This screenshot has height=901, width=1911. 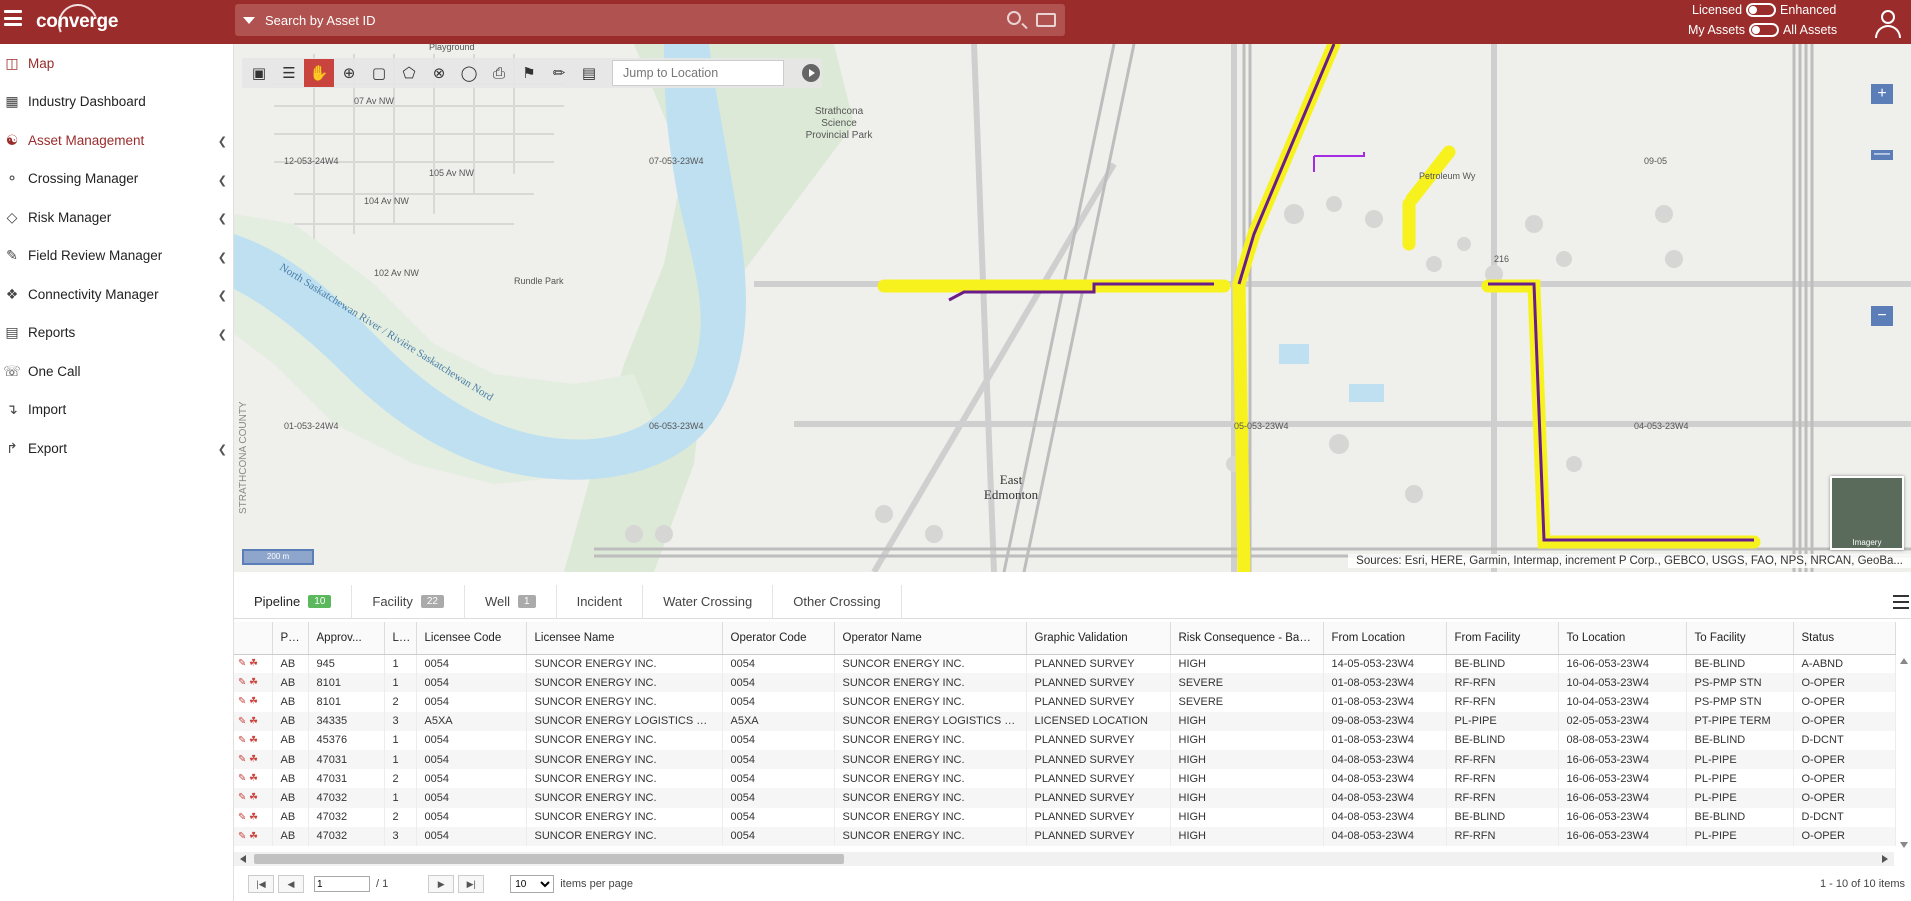 I want to click on tab-water-crossing: Water Crossing, so click(x=708, y=601).